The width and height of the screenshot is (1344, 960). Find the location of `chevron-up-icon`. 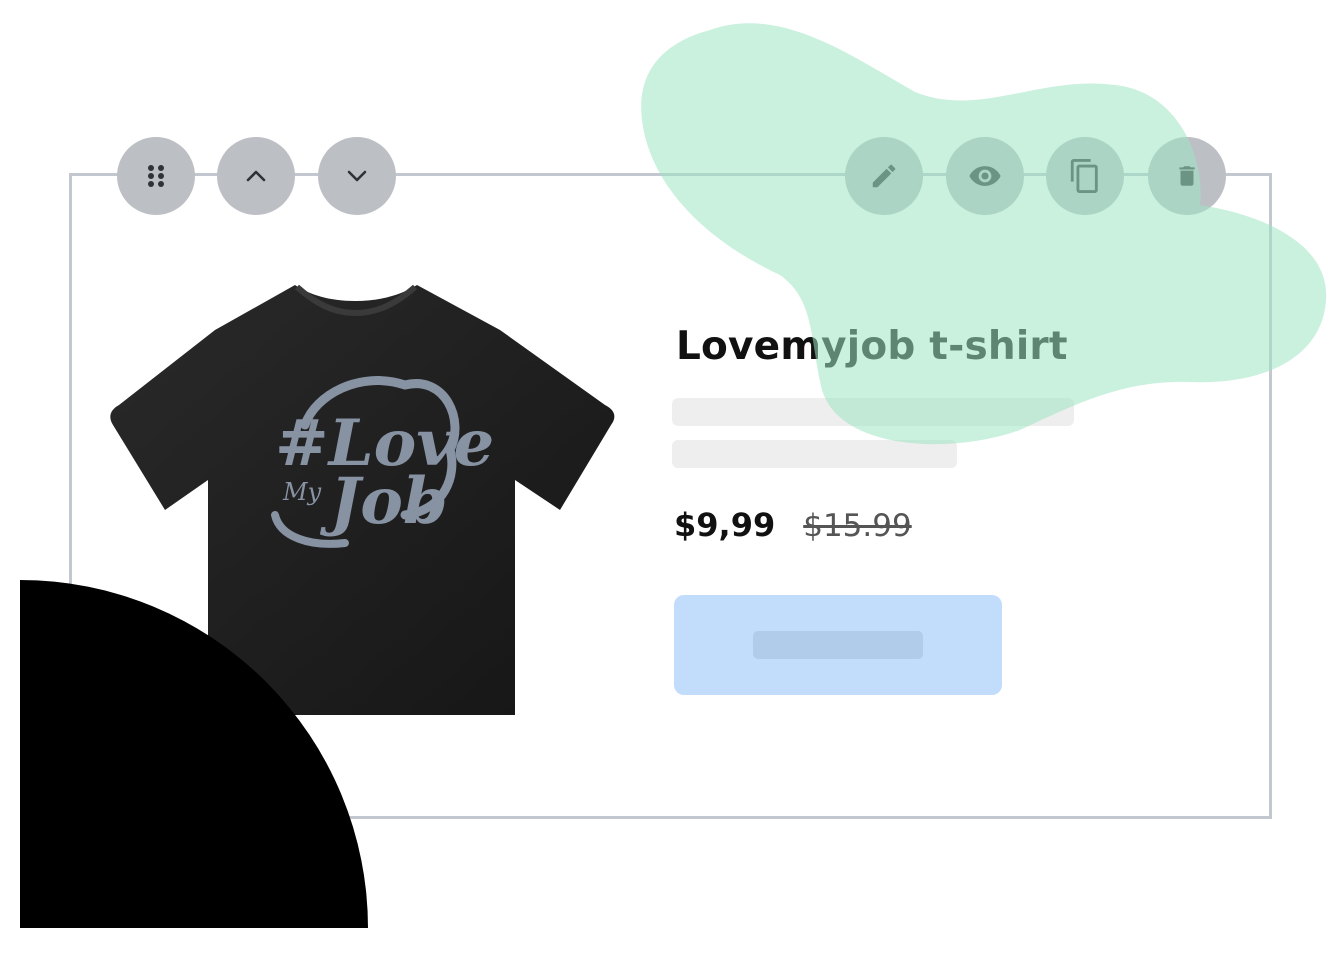

chevron-up-icon is located at coordinates (256, 176).